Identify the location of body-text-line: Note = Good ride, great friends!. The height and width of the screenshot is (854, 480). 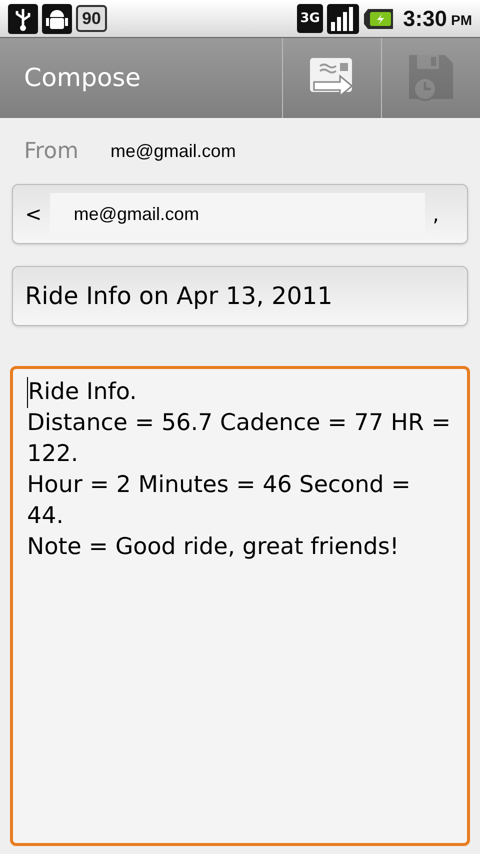
(213, 547).